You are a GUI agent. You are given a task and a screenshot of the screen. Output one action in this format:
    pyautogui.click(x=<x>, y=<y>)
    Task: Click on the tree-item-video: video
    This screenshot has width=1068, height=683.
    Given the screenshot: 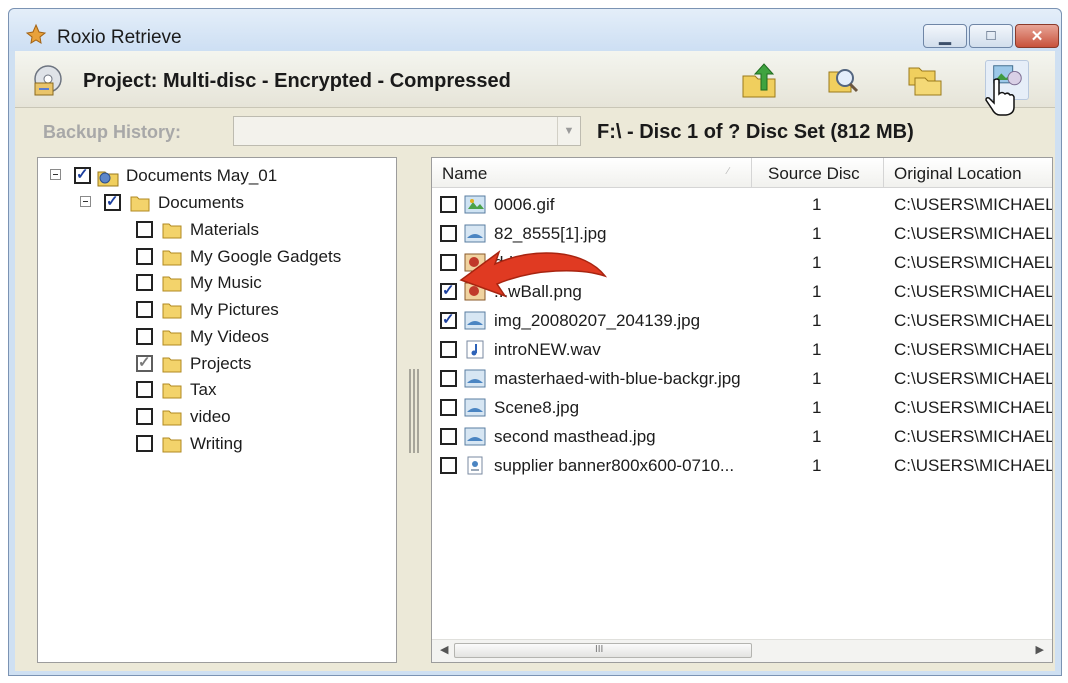 What is the action you would take?
    pyautogui.click(x=216, y=416)
    